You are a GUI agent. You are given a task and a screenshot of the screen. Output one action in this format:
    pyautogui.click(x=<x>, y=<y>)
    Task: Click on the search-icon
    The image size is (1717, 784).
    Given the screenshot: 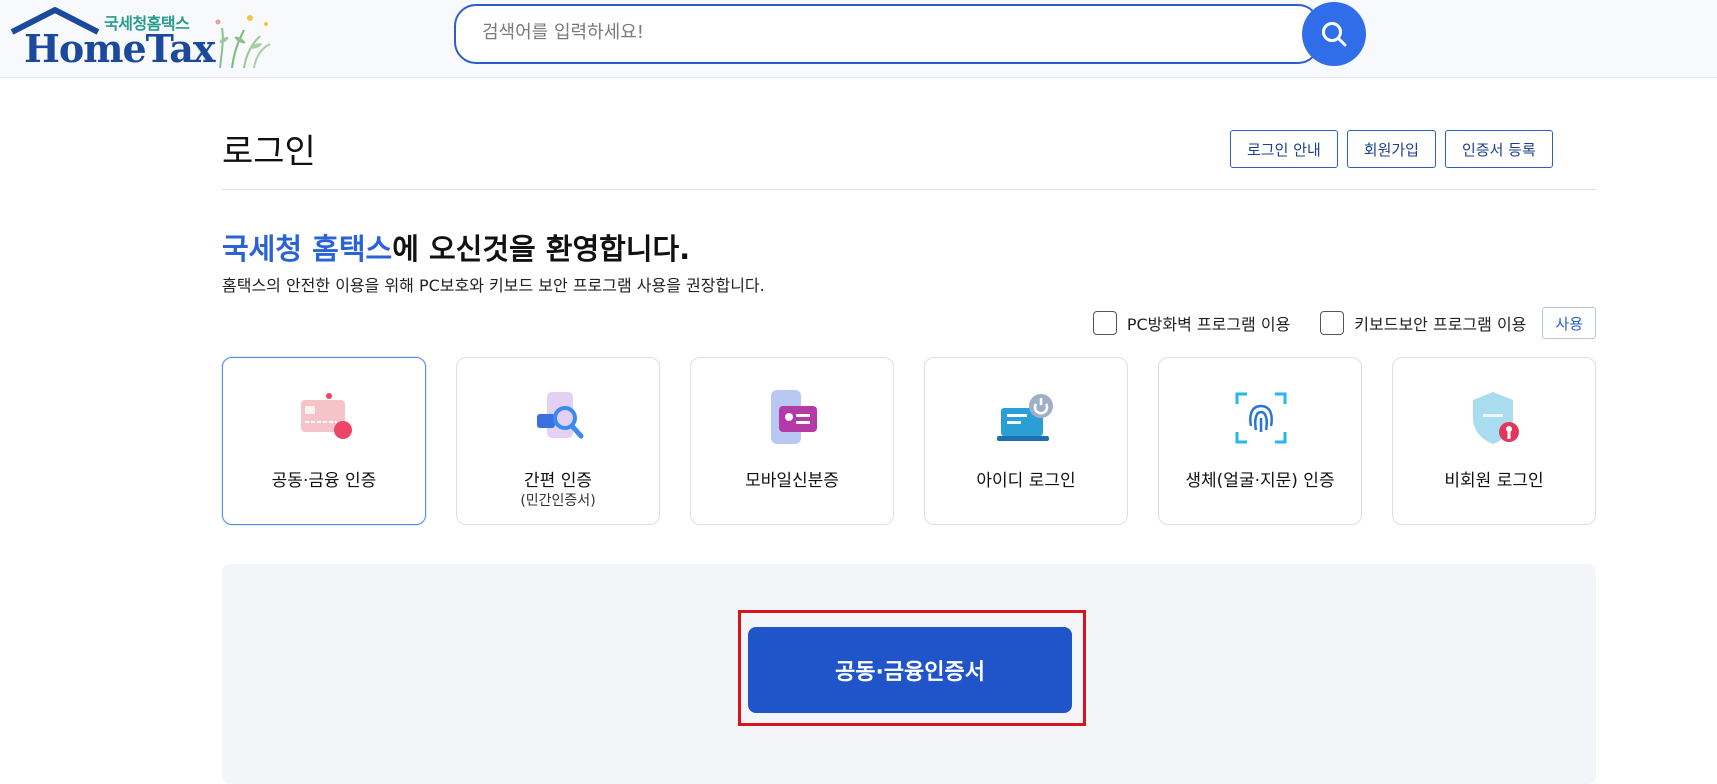 What is the action you would take?
    pyautogui.click(x=1334, y=34)
    